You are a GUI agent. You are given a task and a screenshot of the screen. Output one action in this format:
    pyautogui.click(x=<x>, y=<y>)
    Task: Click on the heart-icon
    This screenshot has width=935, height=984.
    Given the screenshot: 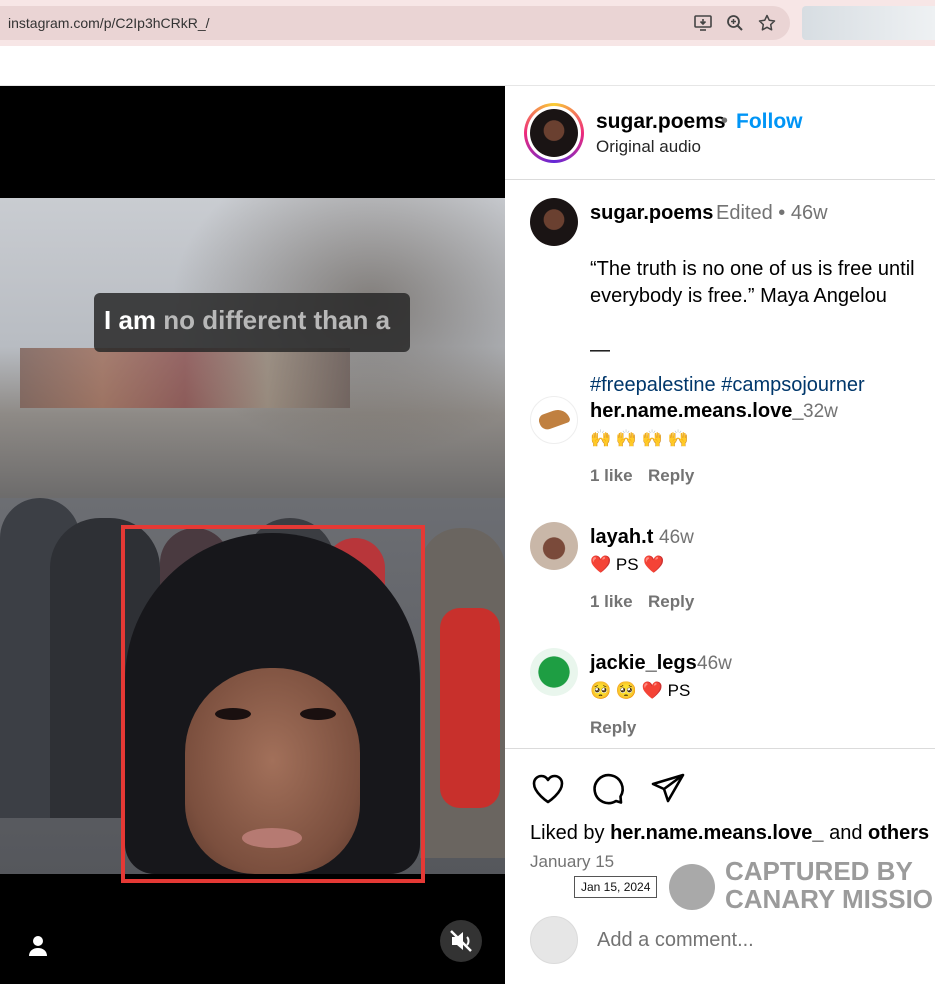 What is the action you would take?
    pyautogui.click(x=548, y=789)
    